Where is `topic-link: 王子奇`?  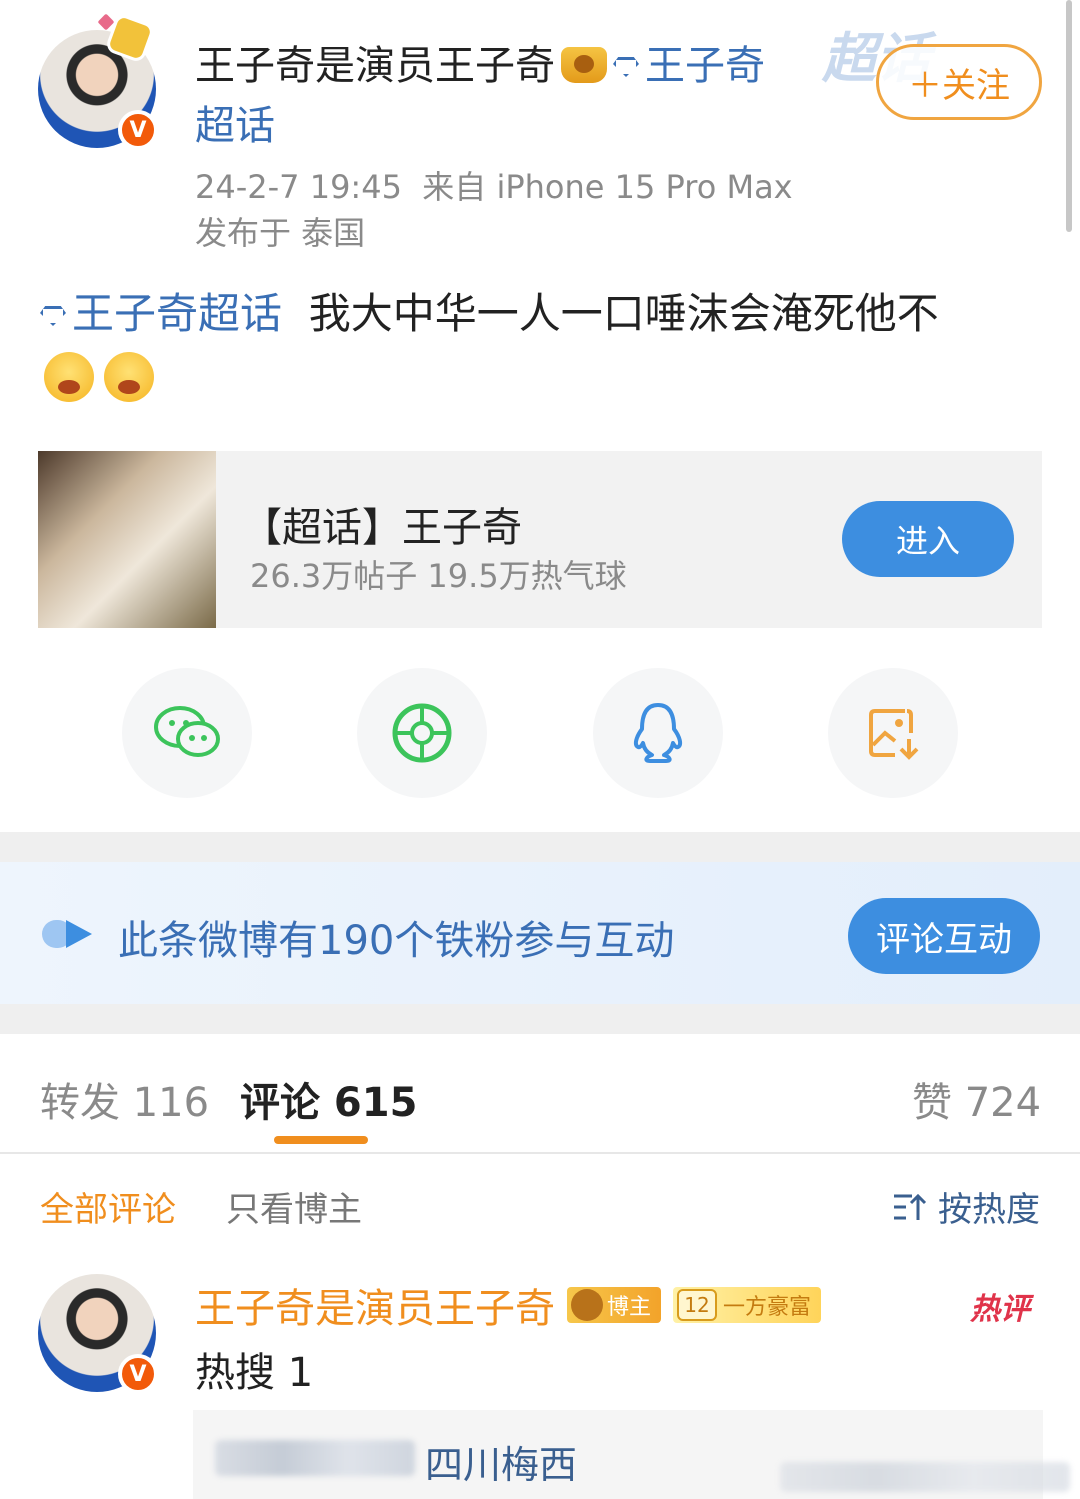
topic-link: 王子奇 is located at coordinates (705, 66).